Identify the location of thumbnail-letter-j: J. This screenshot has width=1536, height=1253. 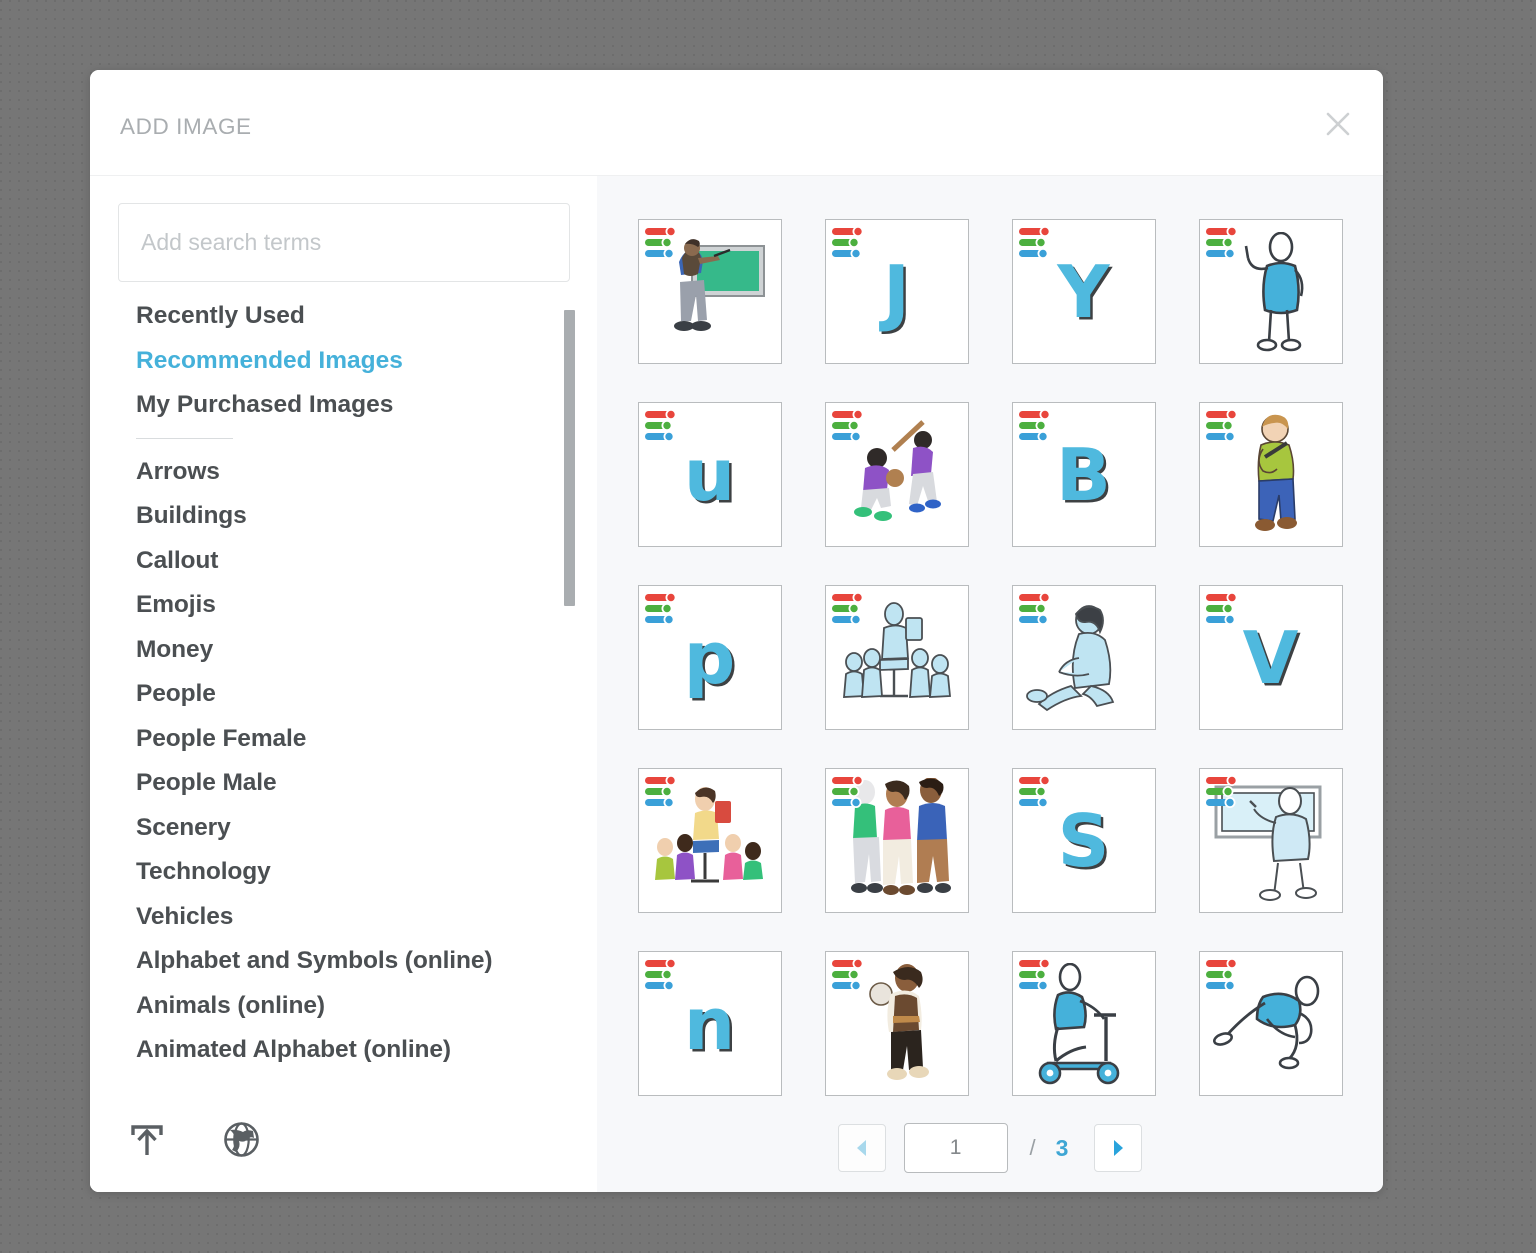
(896, 291).